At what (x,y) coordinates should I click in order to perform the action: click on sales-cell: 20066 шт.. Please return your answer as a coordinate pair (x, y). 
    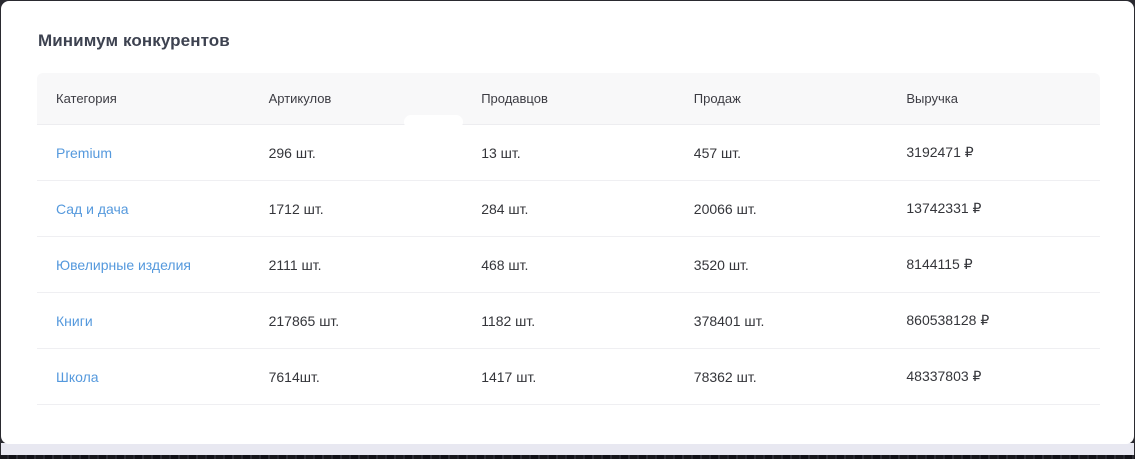
    Looking at the image, I should click on (725, 208).